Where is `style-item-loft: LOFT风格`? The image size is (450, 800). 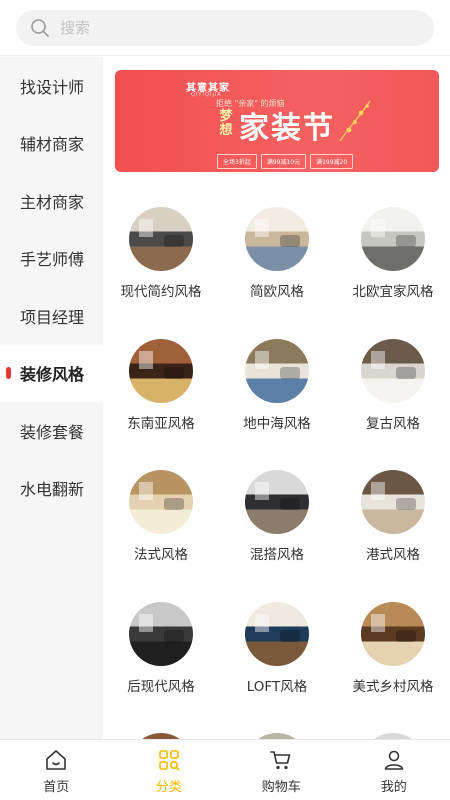 style-item-loft: LOFT风格 is located at coordinates (276, 651).